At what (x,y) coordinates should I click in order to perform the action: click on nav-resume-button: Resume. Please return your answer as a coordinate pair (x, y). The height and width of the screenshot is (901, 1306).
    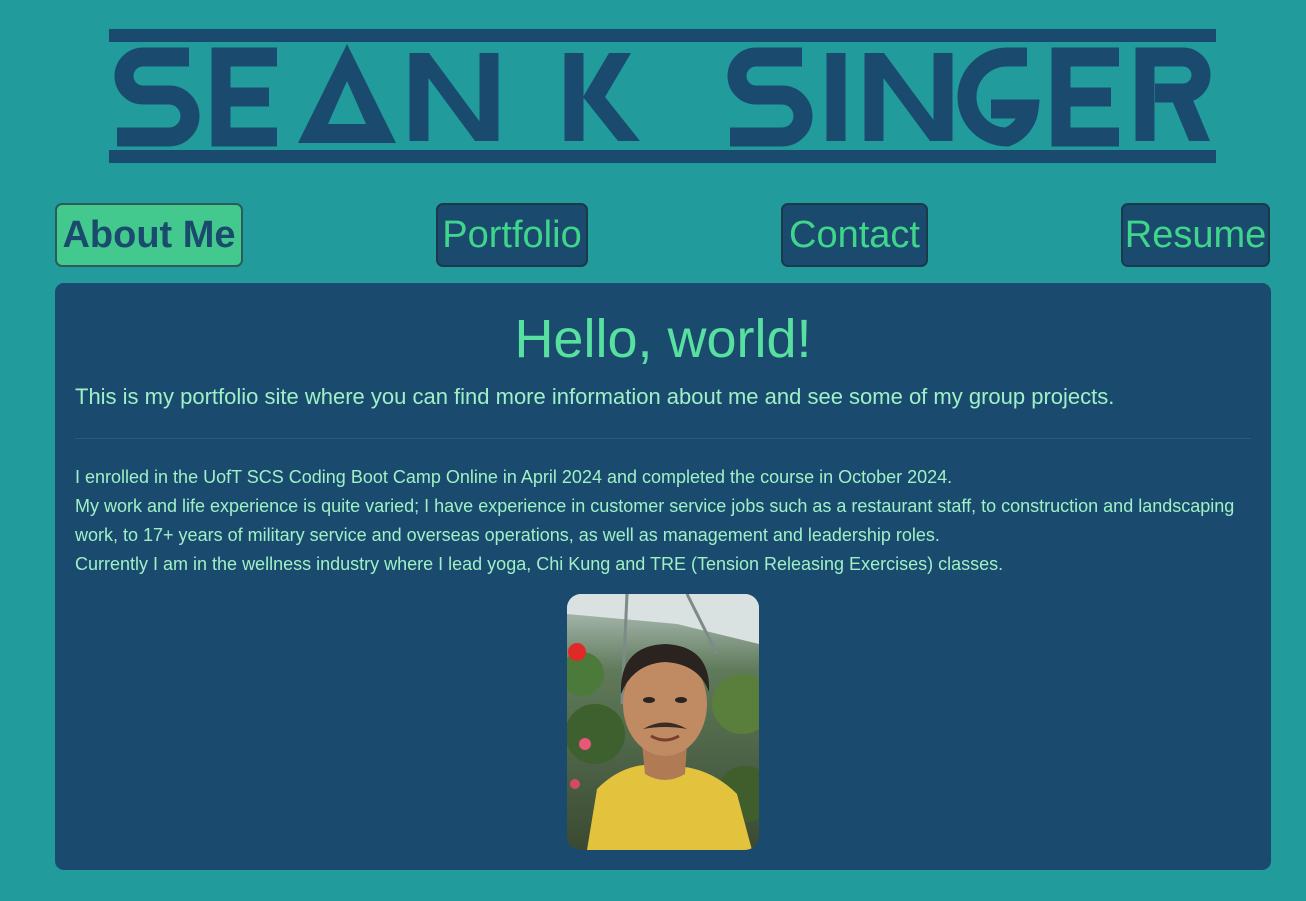
    Looking at the image, I should click on (1195, 235).